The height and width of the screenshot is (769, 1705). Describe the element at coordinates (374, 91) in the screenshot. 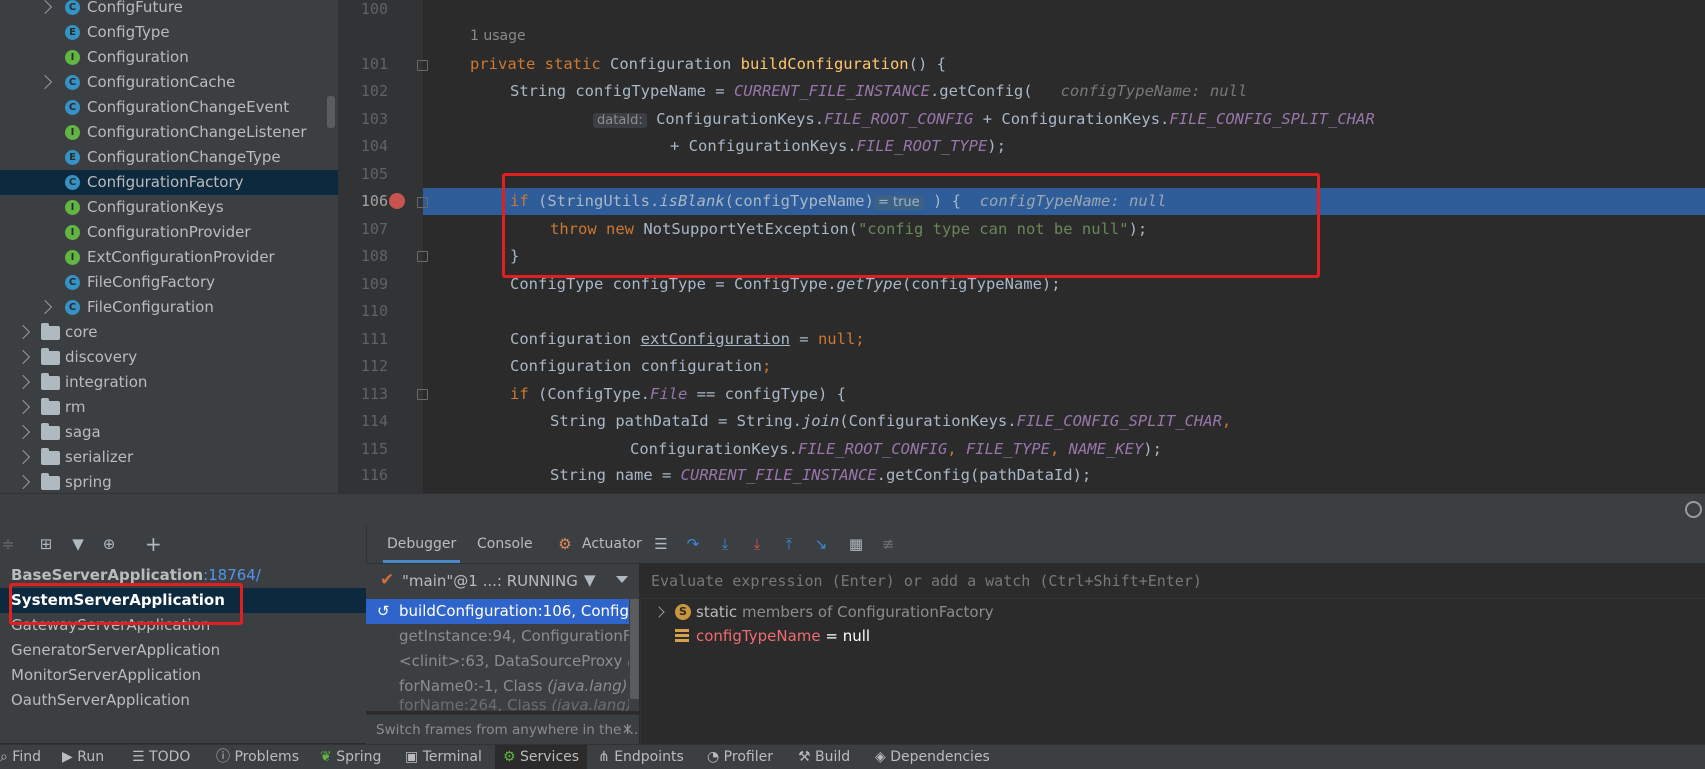

I see `line-number: 102` at that location.